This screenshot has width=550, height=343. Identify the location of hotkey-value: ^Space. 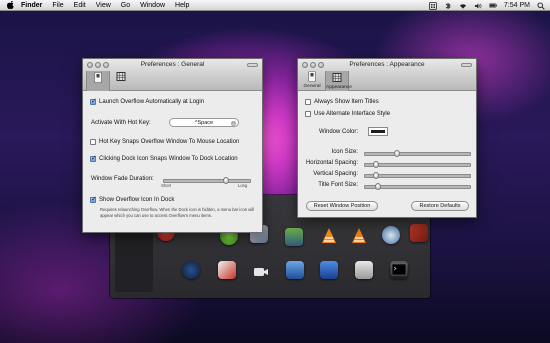
(204, 123).